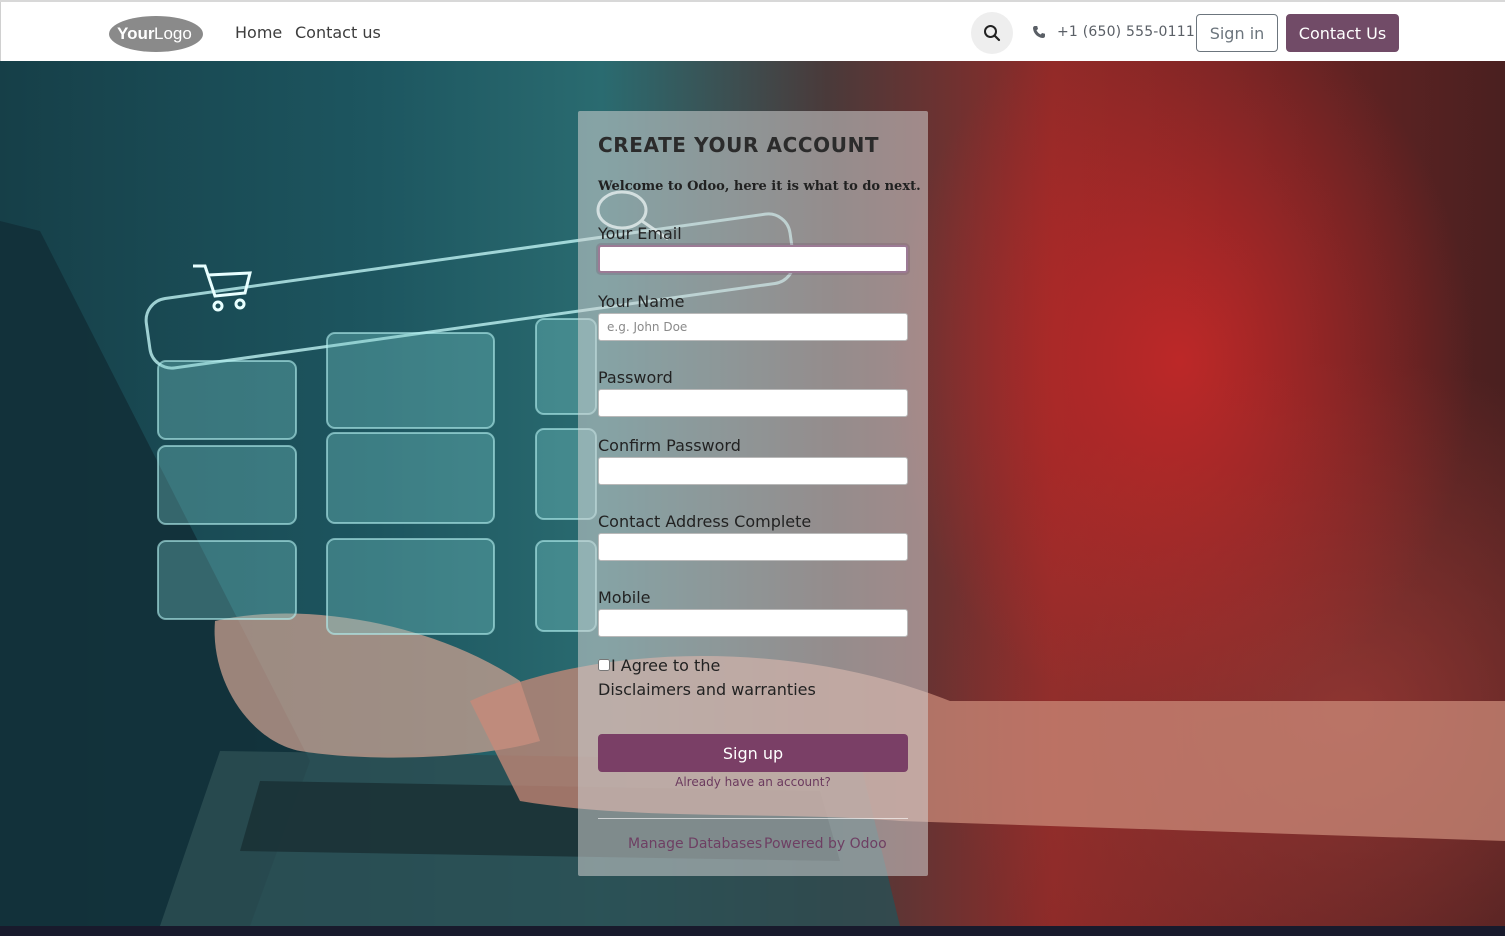 The height and width of the screenshot is (936, 1505). I want to click on bottom-bar, so click(752, 931).